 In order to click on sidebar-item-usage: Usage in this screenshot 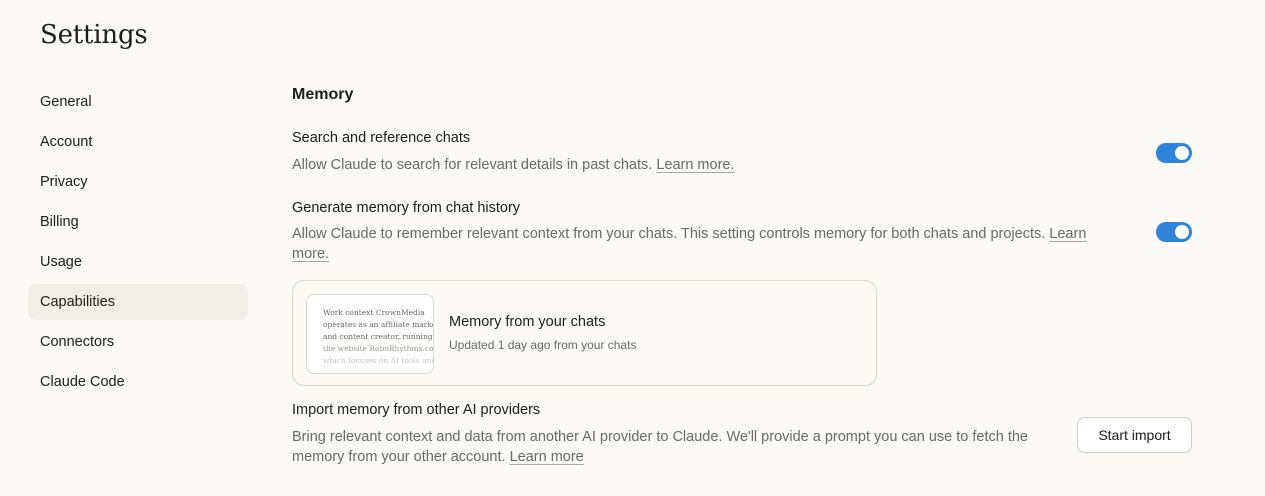, I will do `click(138, 262)`.